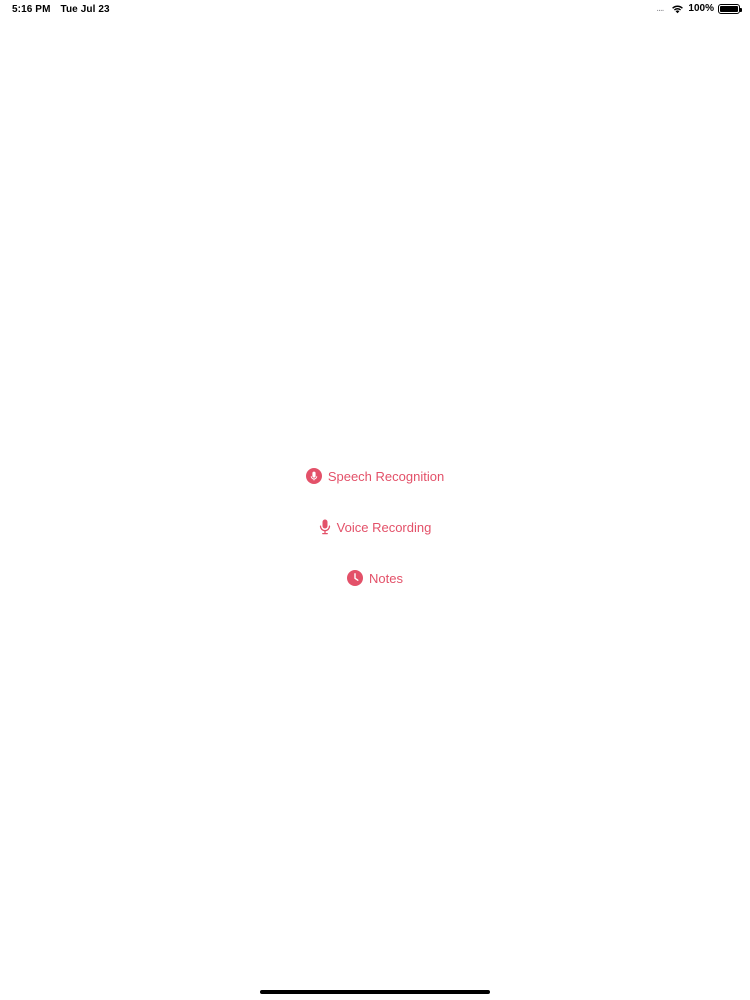 The image size is (750, 1000). What do you see at coordinates (386, 578) in the screenshot?
I see `notes-label: Notes` at bounding box center [386, 578].